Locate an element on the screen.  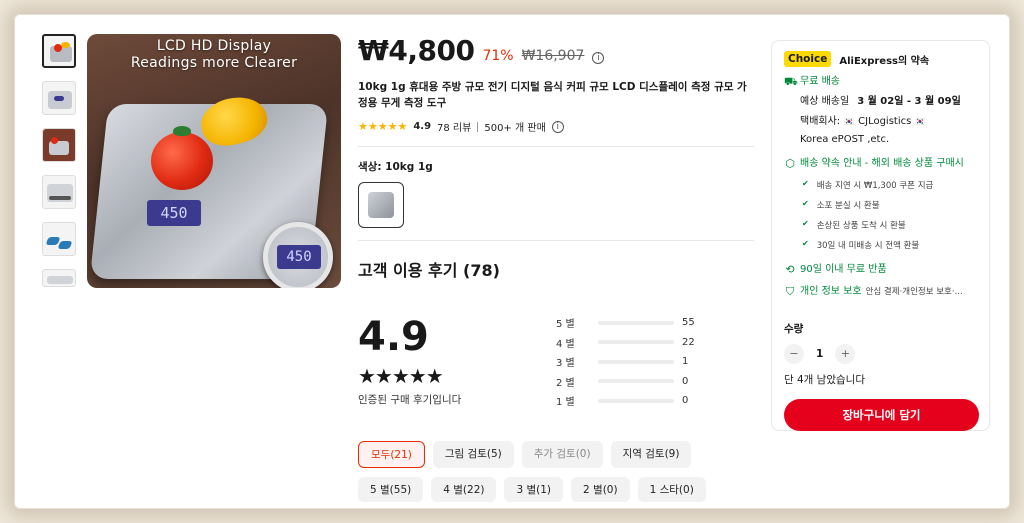
image-caption-line2: Readings more Clearer is located at coordinates (214, 63).